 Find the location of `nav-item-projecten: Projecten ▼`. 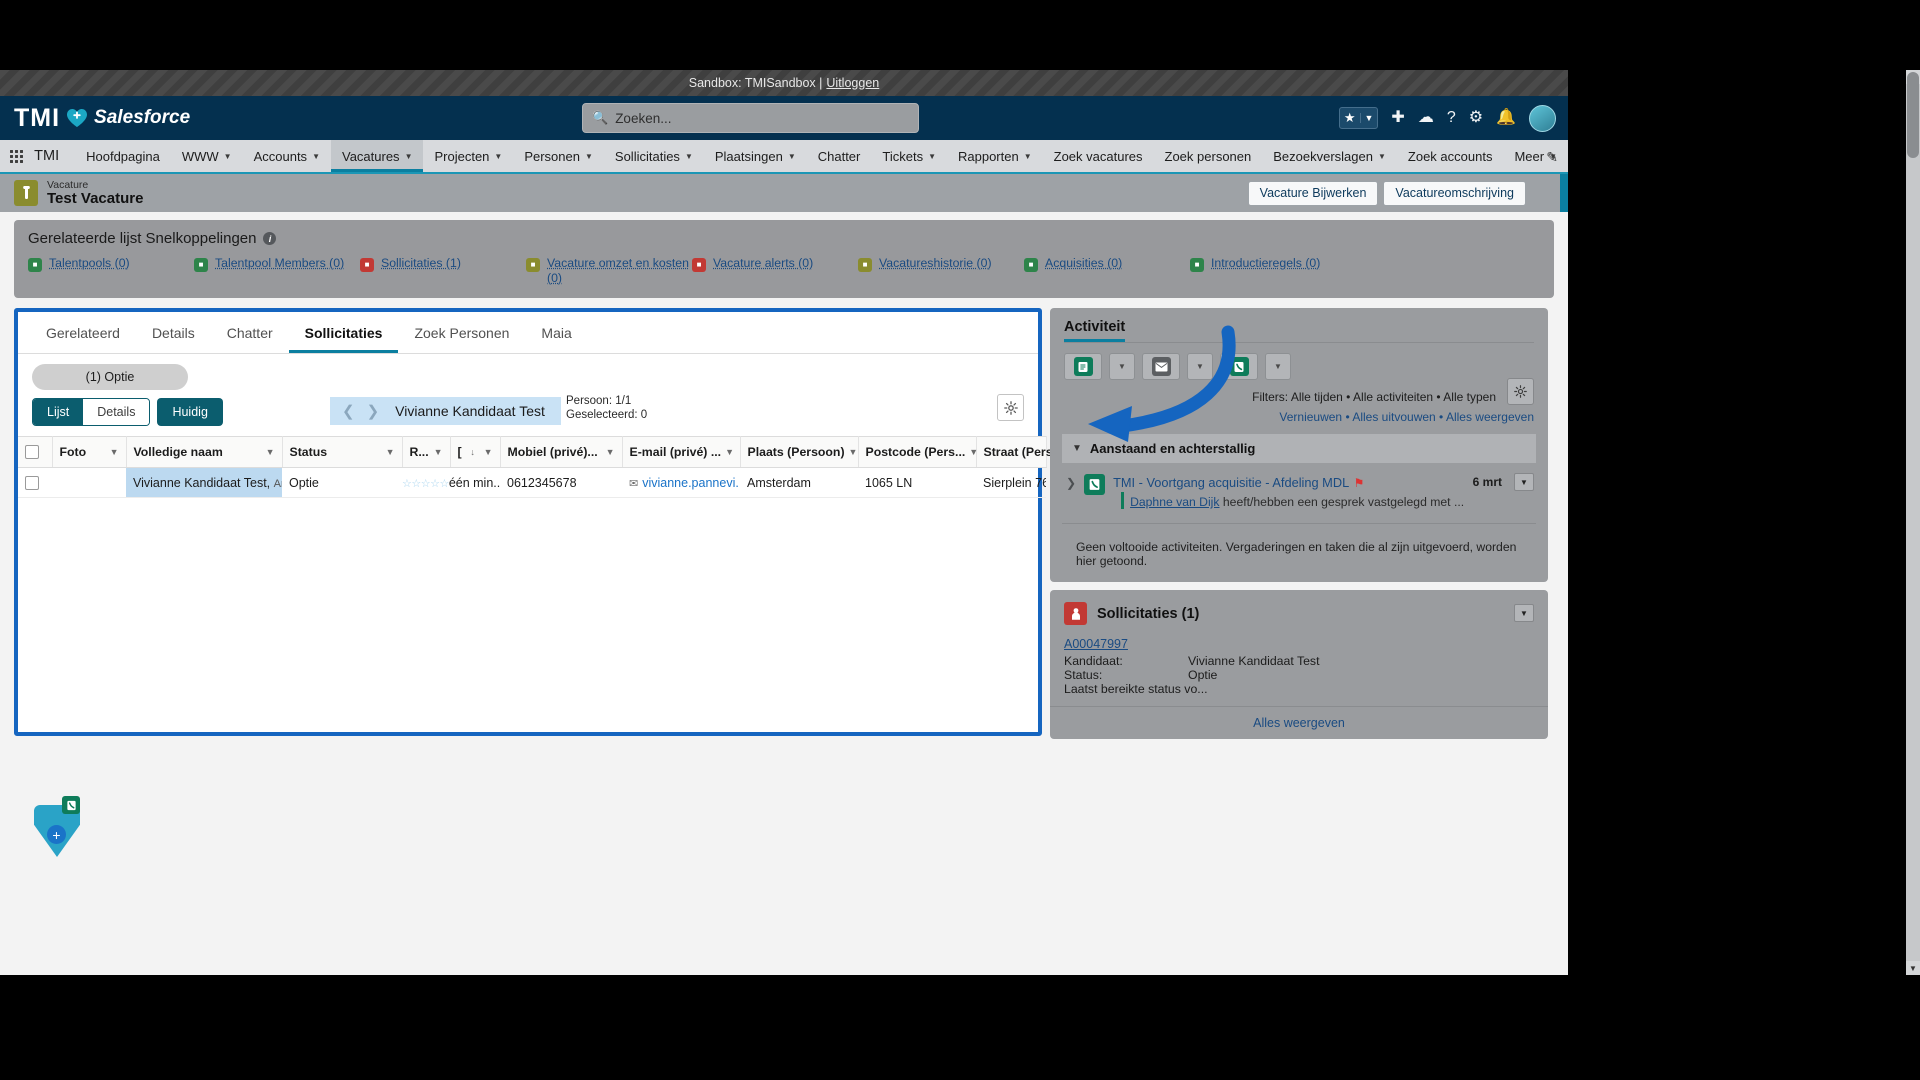

nav-item-projecten: Projecten ▼ is located at coordinates (468, 156).